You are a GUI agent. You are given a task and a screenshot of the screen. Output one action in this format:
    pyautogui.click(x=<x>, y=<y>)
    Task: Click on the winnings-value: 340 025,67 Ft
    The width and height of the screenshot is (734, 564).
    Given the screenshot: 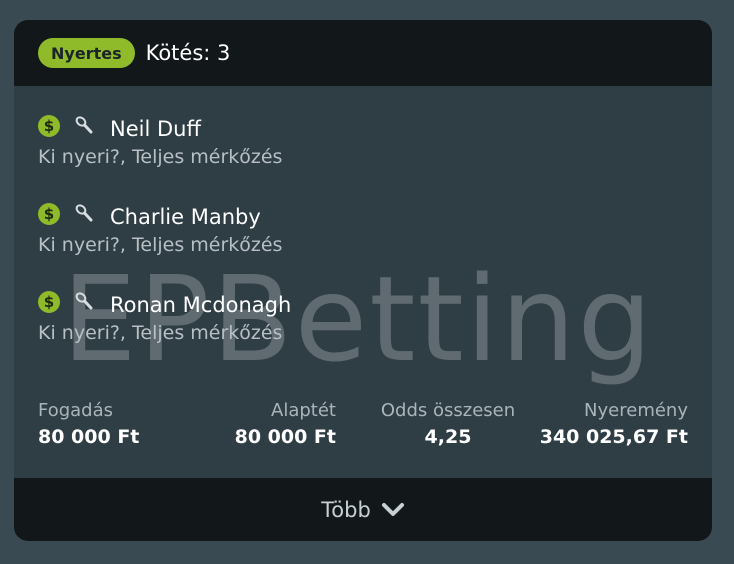 What is the action you would take?
    pyautogui.click(x=613, y=437)
    